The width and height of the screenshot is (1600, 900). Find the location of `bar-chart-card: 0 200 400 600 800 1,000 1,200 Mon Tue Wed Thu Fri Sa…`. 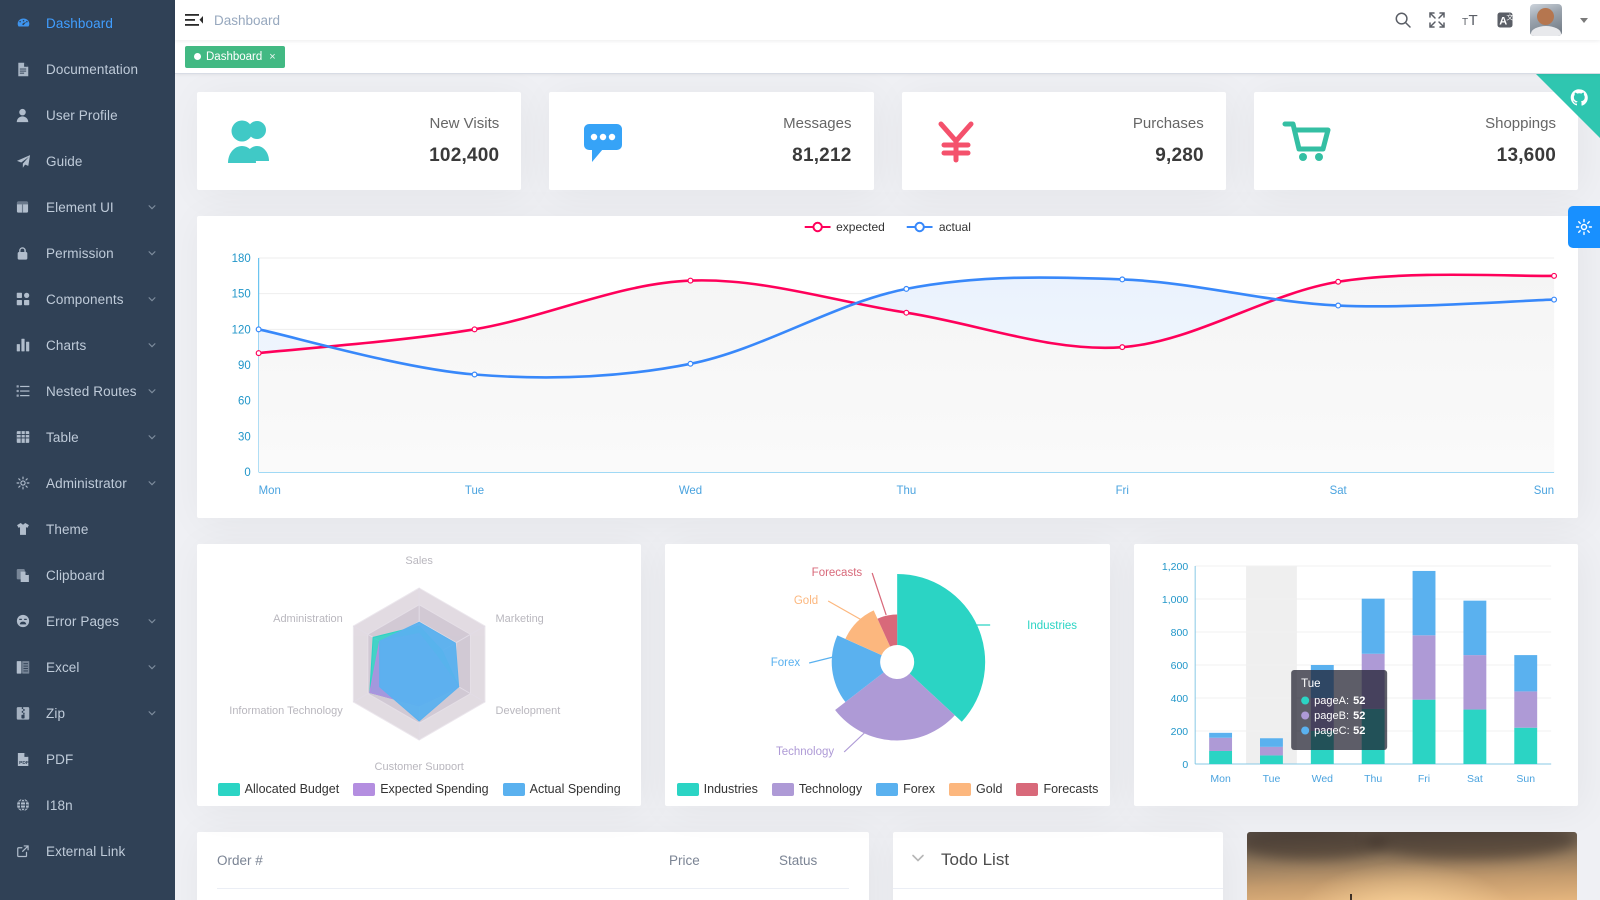

bar-chart-card: 0 200 400 600 800 1,000 1,200 Mon Tue Wed Thu Fri Sa… is located at coordinates (1355, 675).